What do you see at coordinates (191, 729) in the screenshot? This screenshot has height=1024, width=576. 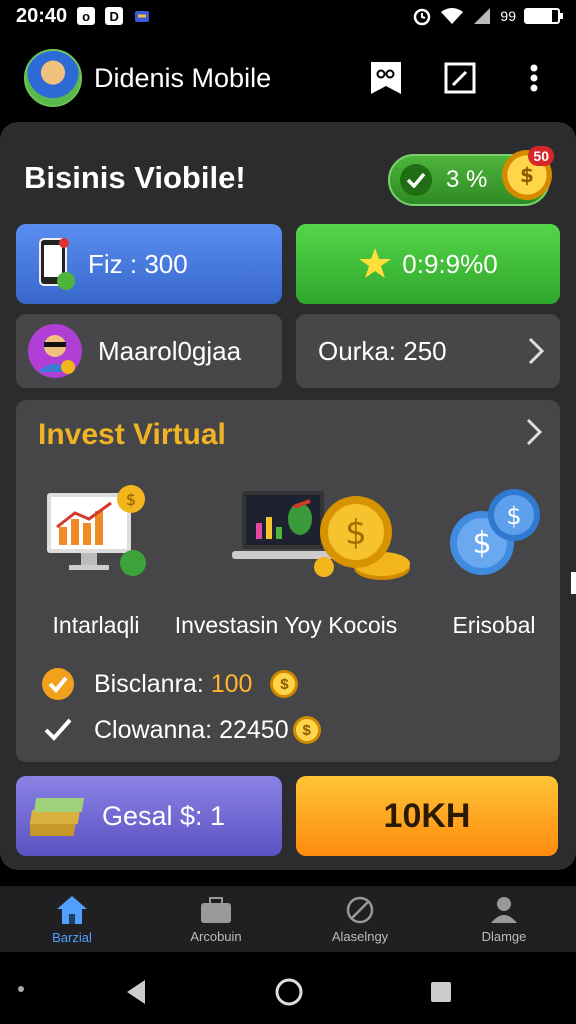 I see `balance-label: Clowanna: 22450` at bounding box center [191, 729].